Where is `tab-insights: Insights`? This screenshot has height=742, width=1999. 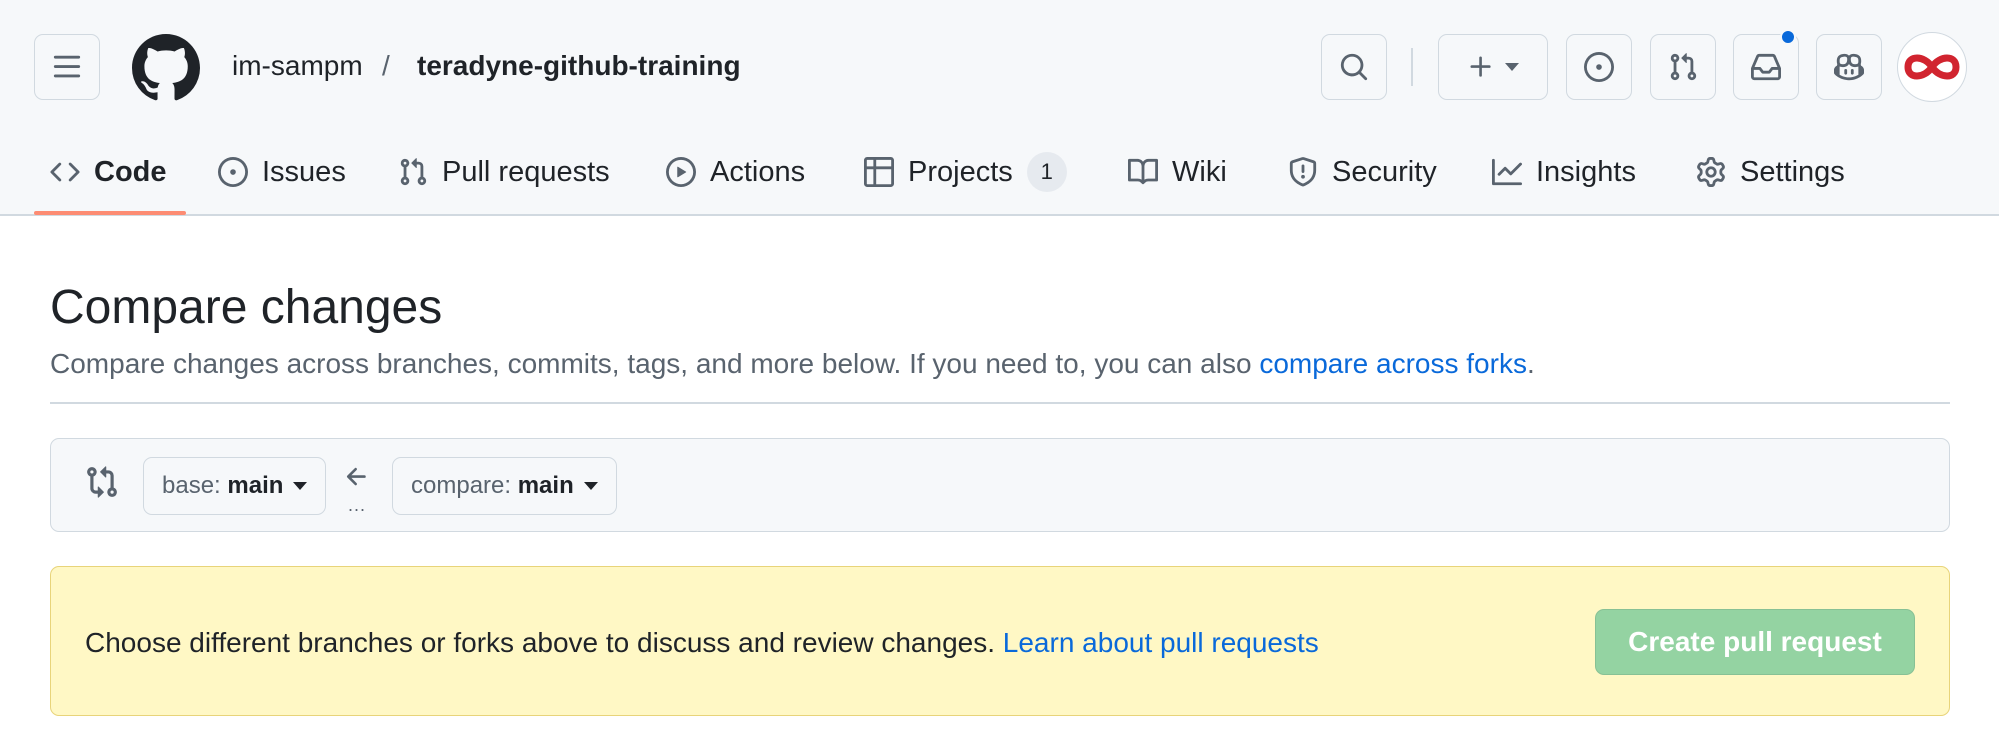
tab-insights: Insights is located at coordinates (1564, 172).